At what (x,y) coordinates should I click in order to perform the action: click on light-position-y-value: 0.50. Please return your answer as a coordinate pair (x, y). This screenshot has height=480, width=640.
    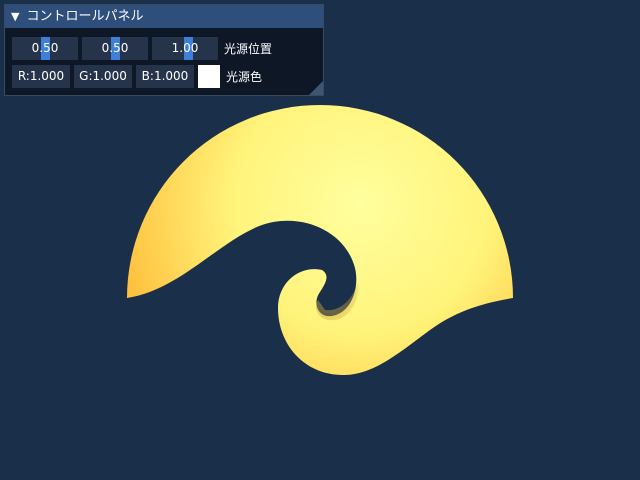
    Looking at the image, I should click on (115, 48).